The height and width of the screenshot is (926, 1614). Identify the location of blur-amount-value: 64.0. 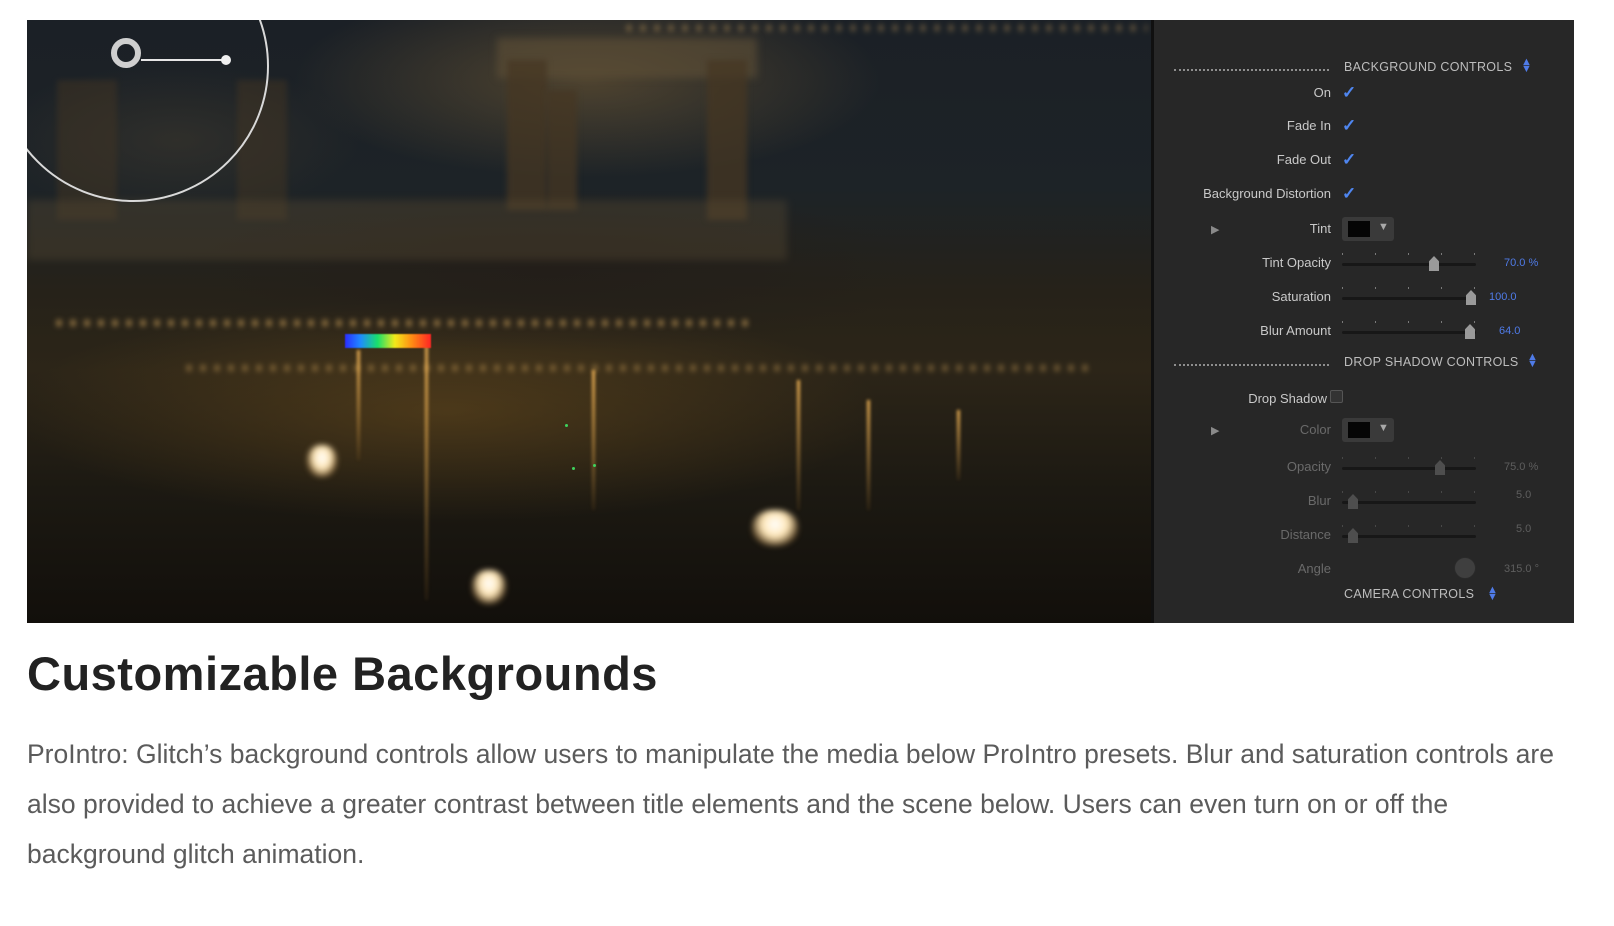
(1509, 331).